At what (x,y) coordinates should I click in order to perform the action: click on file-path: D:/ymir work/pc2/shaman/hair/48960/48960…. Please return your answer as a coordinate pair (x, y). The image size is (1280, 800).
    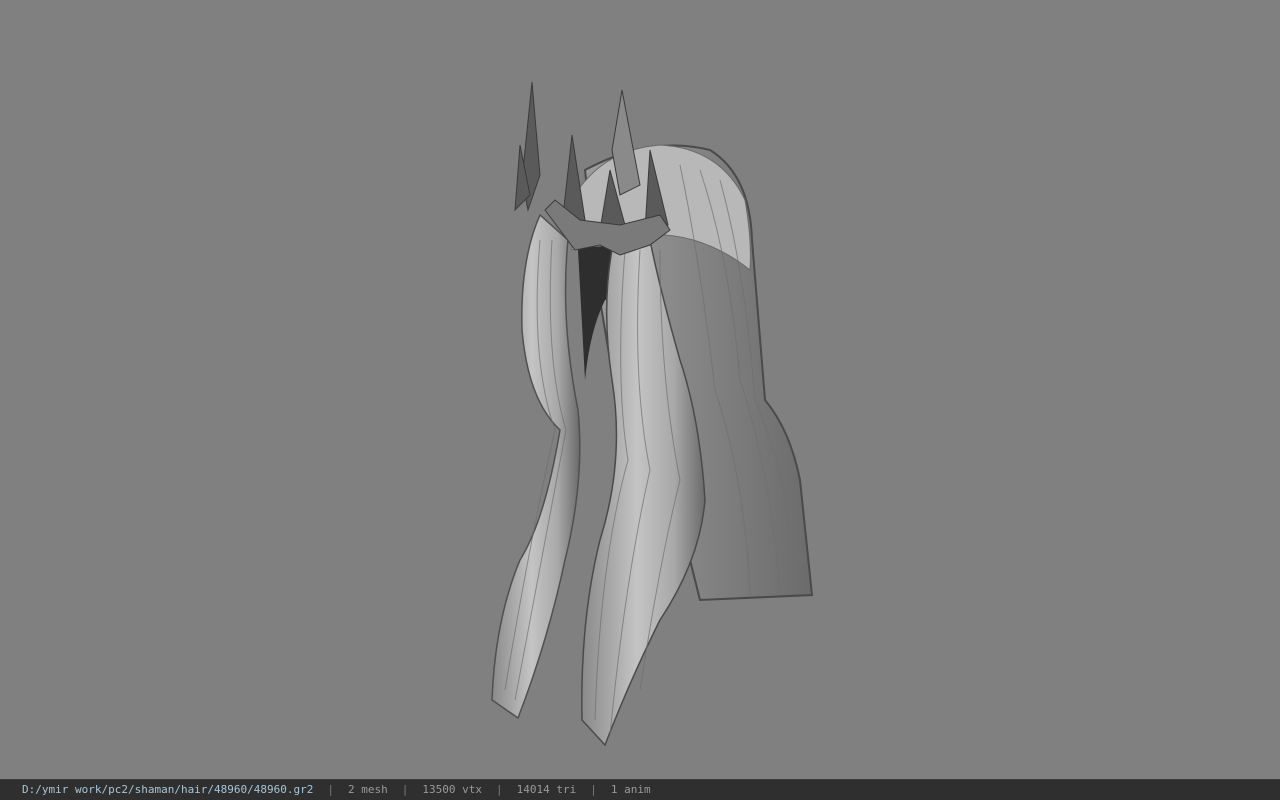
    Looking at the image, I should click on (168, 789).